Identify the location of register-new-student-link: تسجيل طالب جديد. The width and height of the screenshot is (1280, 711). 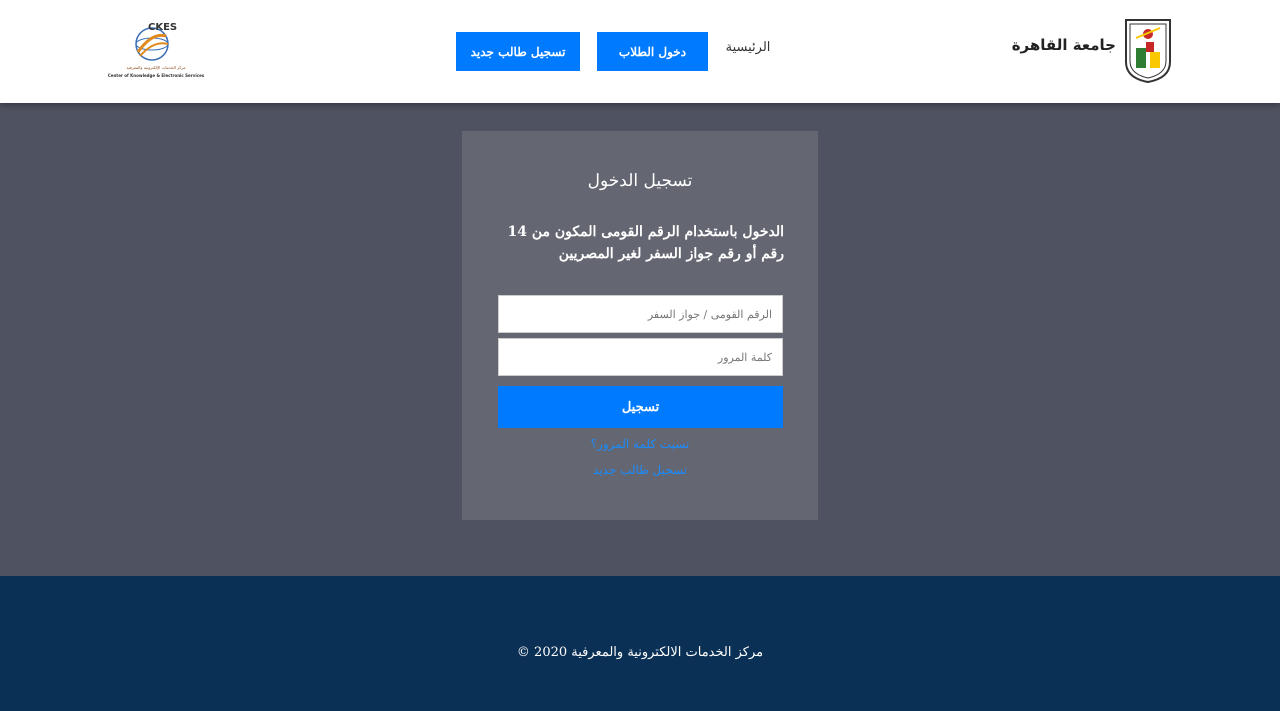
(640, 470).